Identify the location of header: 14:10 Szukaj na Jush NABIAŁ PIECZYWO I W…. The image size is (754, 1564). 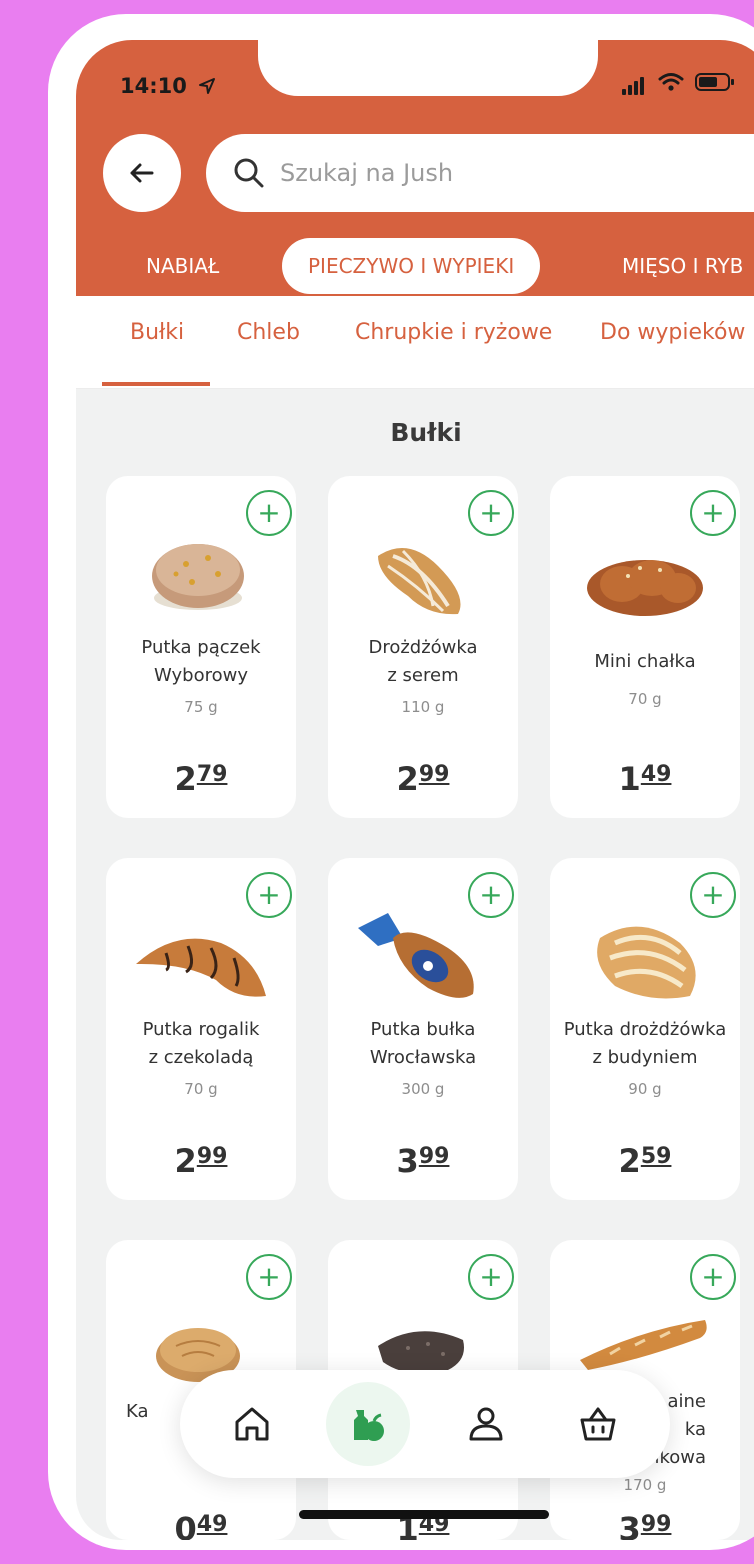
(415, 168).